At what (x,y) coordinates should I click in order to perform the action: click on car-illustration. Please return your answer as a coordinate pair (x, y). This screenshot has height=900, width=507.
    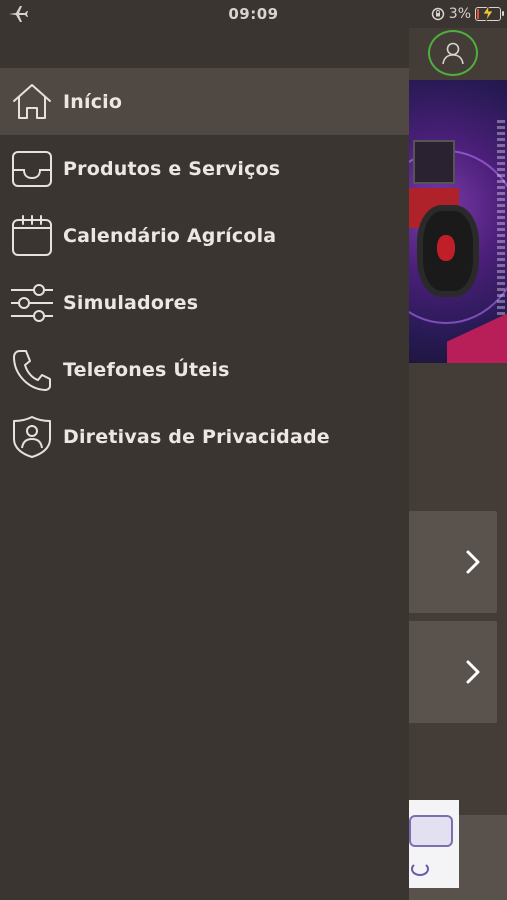
    Looking at the image, I should click on (434, 844).